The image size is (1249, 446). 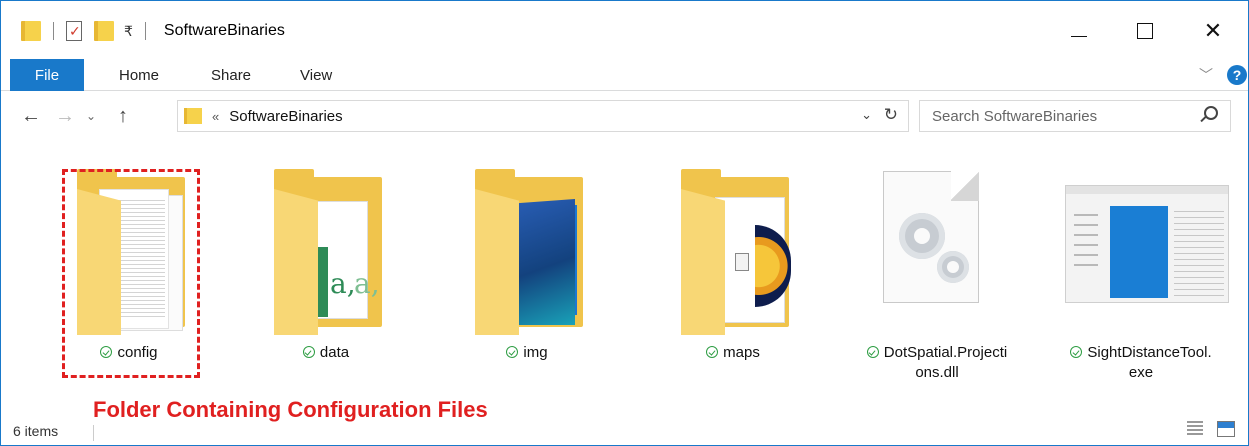 What do you see at coordinates (74, 31) in the screenshot?
I see `properties-icon` at bounding box center [74, 31].